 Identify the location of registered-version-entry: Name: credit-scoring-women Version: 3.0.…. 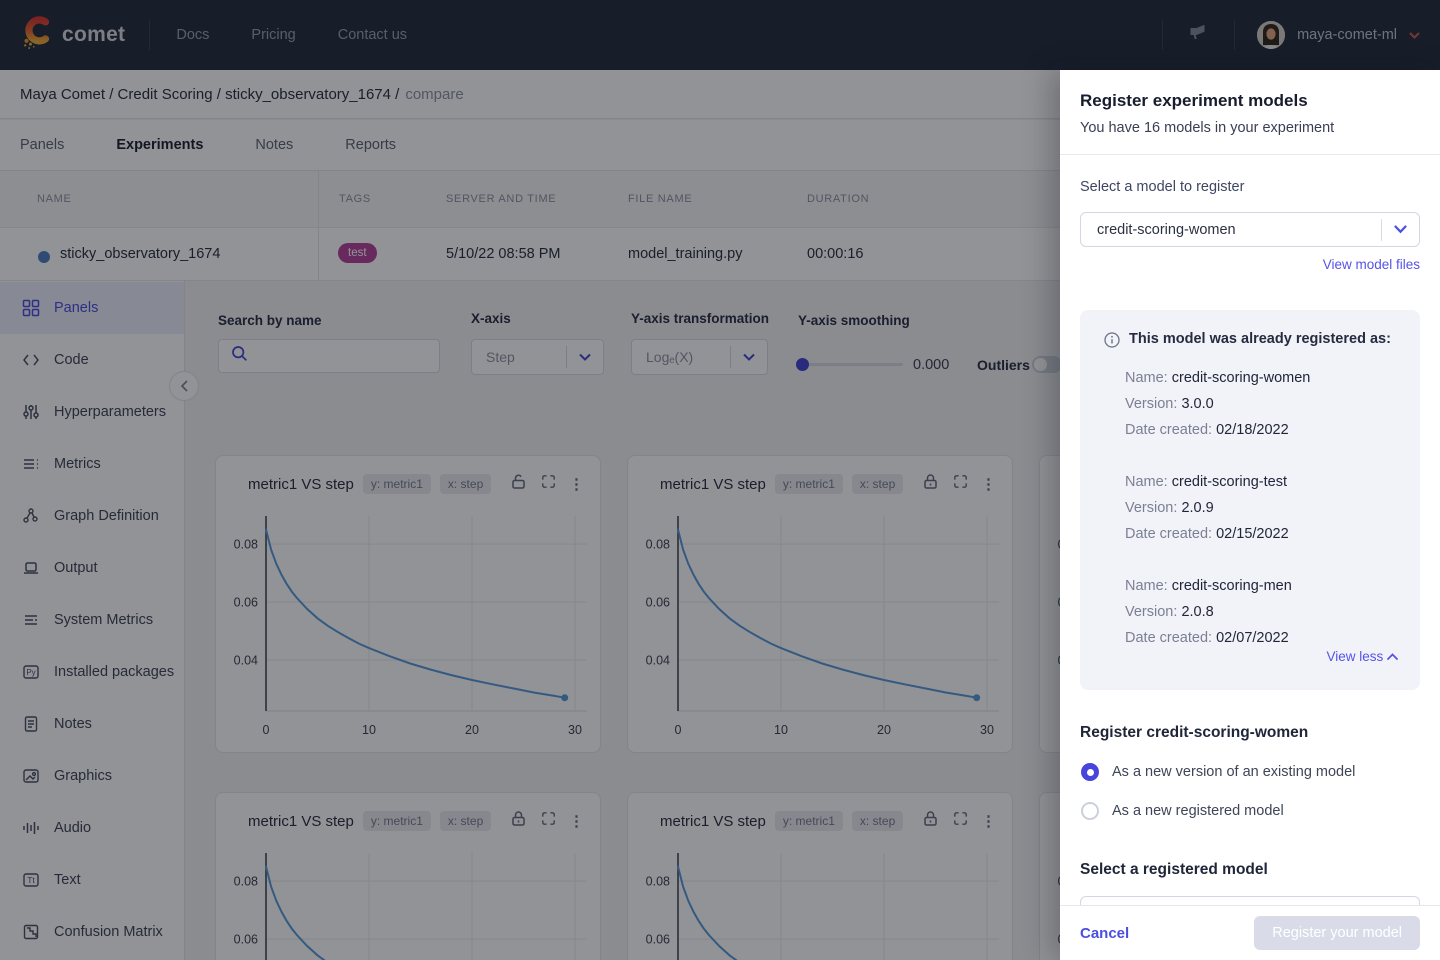
(1261, 404).